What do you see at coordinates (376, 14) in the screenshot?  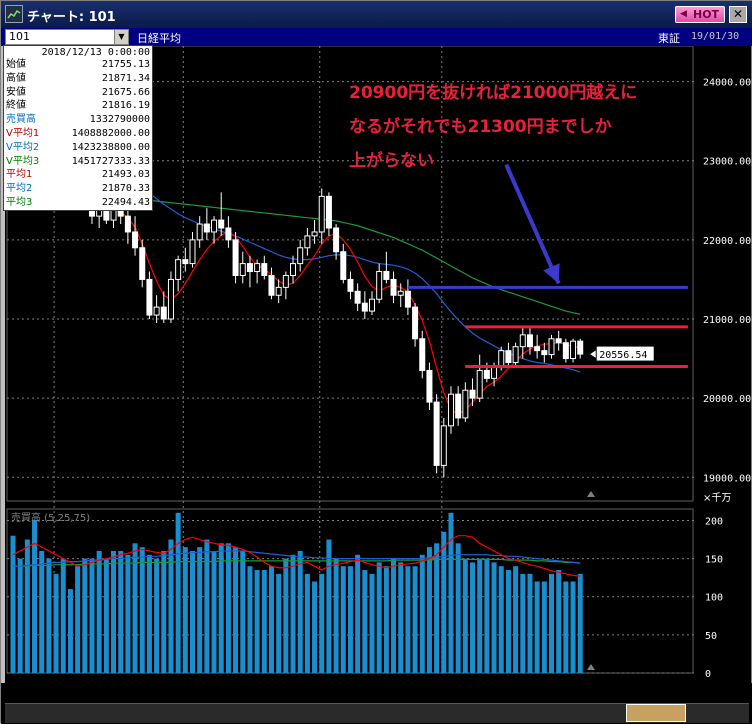 I see `title-bar: チャート: 101 ◀ HOT ✕` at bounding box center [376, 14].